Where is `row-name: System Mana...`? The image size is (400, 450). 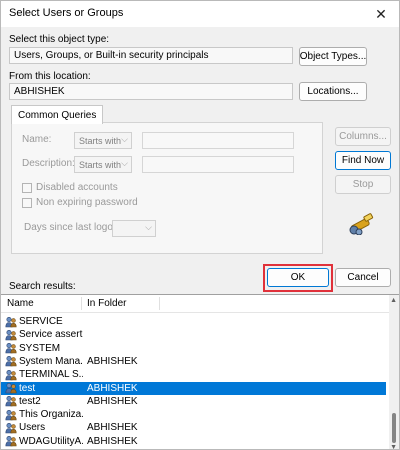 row-name: System Mana... is located at coordinates (44, 361).